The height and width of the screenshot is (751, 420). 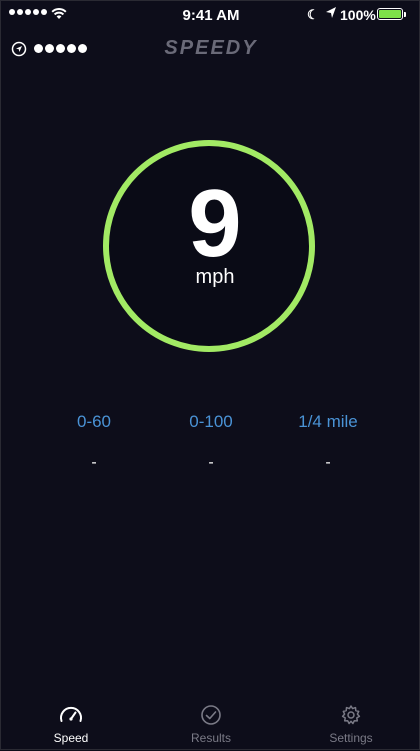 What do you see at coordinates (328, 442) in the screenshot?
I see `metric-quarter-mile: 1/4 mile -` at bounding box center [328, 442].